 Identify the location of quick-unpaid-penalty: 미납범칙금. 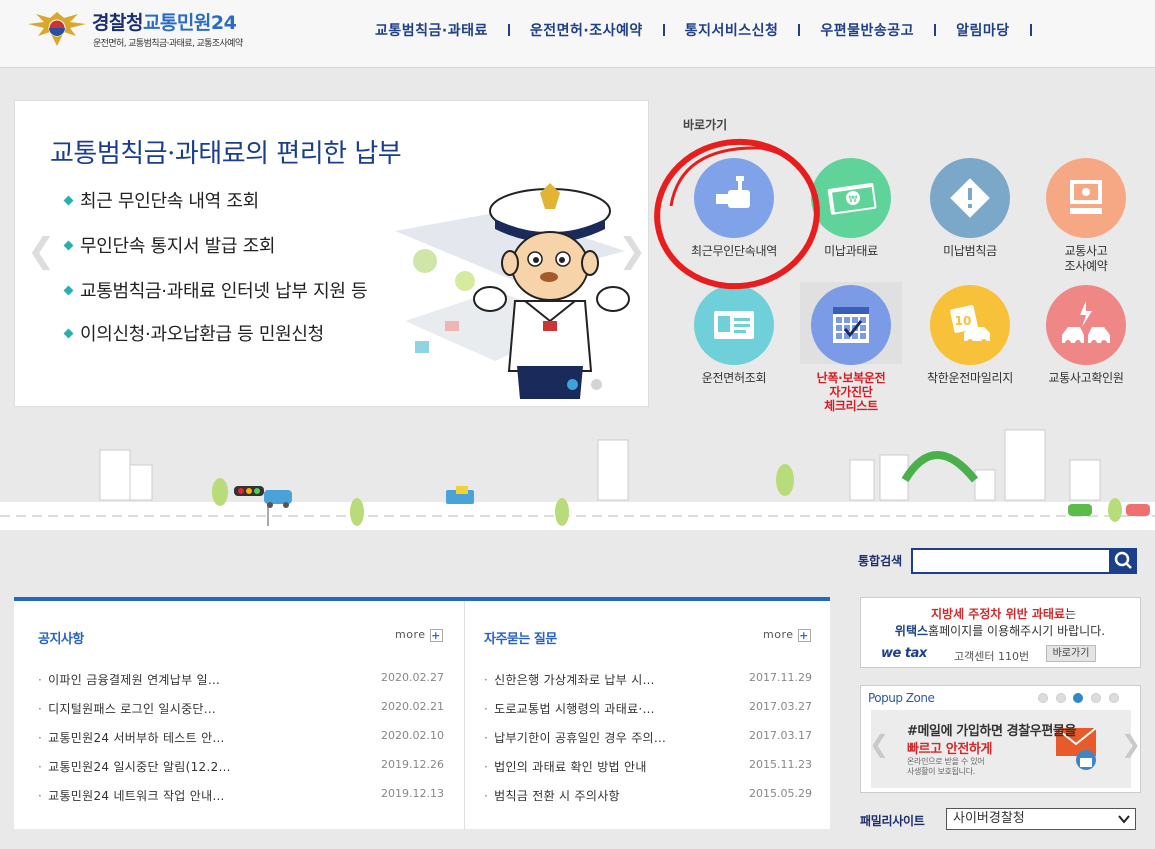
(970, 208).